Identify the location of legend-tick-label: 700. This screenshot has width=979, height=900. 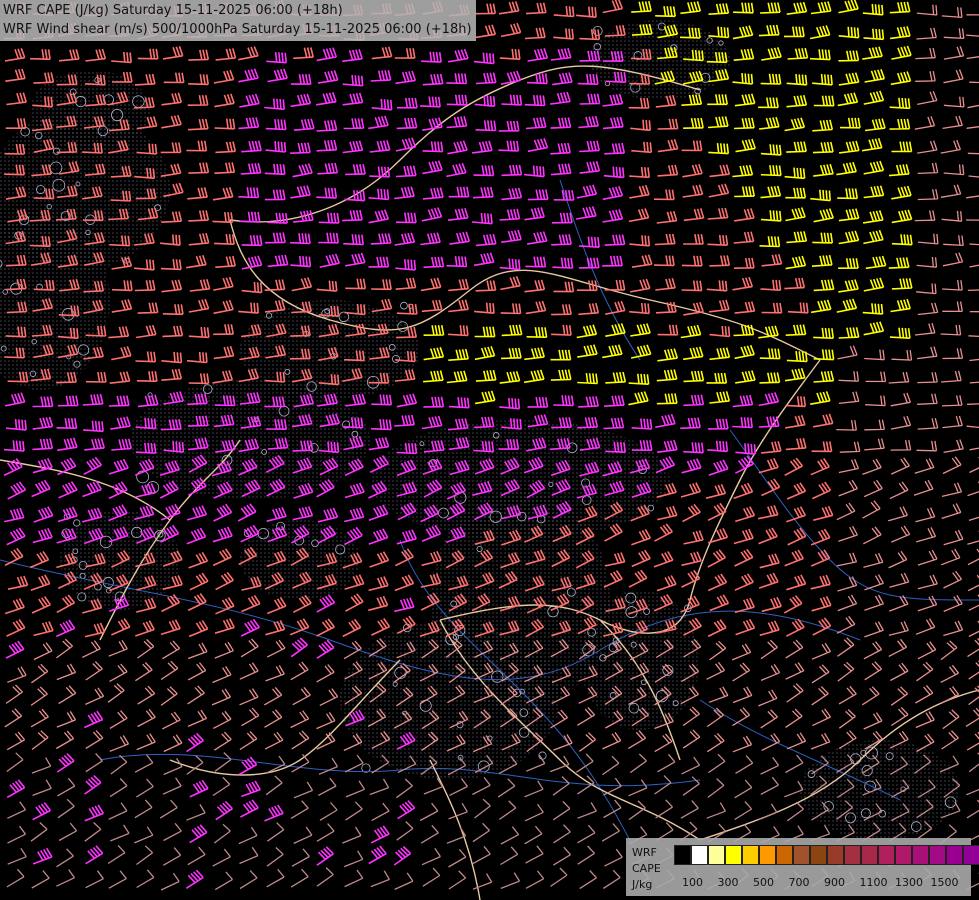
(799, 882).